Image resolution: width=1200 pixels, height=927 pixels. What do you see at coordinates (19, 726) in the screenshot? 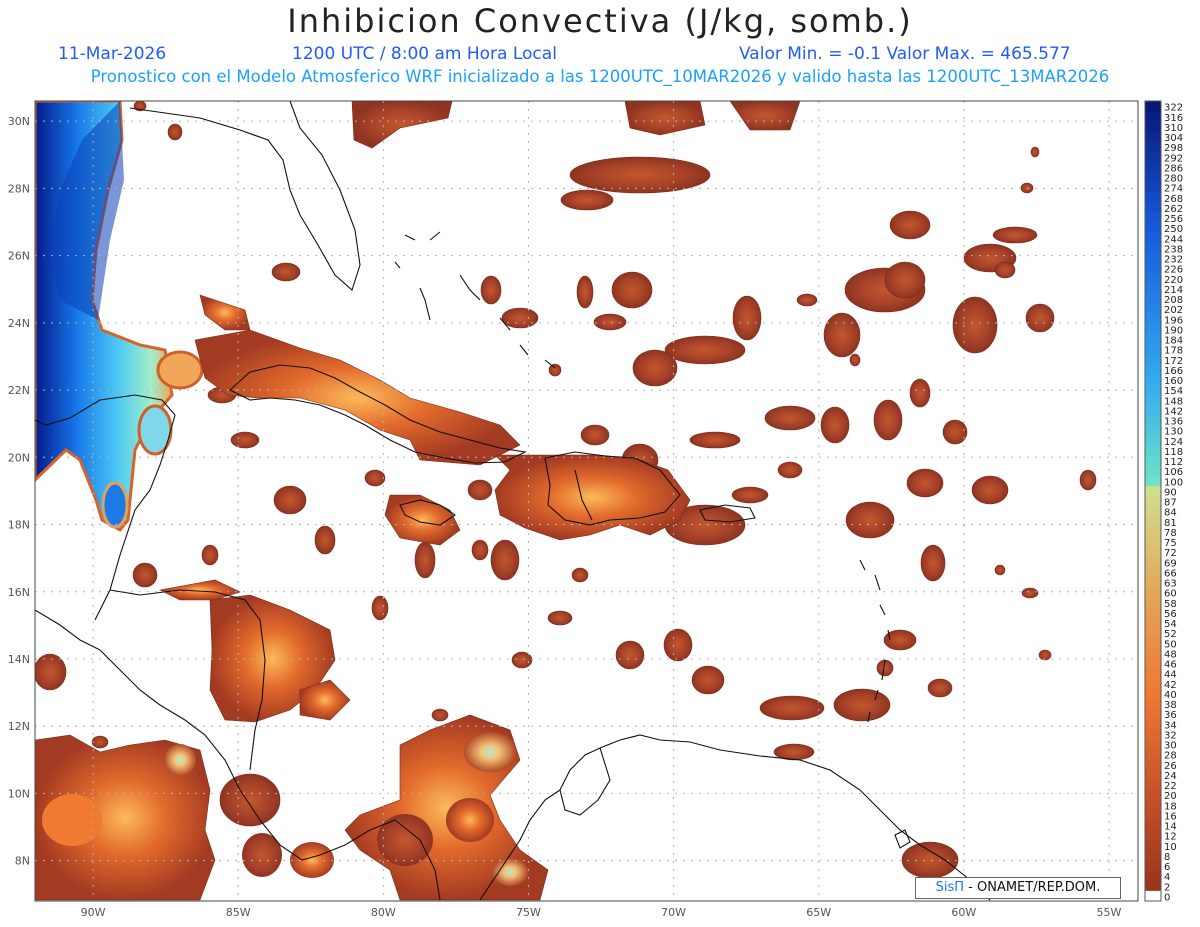
I see `lat-label: 12N` at bounding box center [19, 726].